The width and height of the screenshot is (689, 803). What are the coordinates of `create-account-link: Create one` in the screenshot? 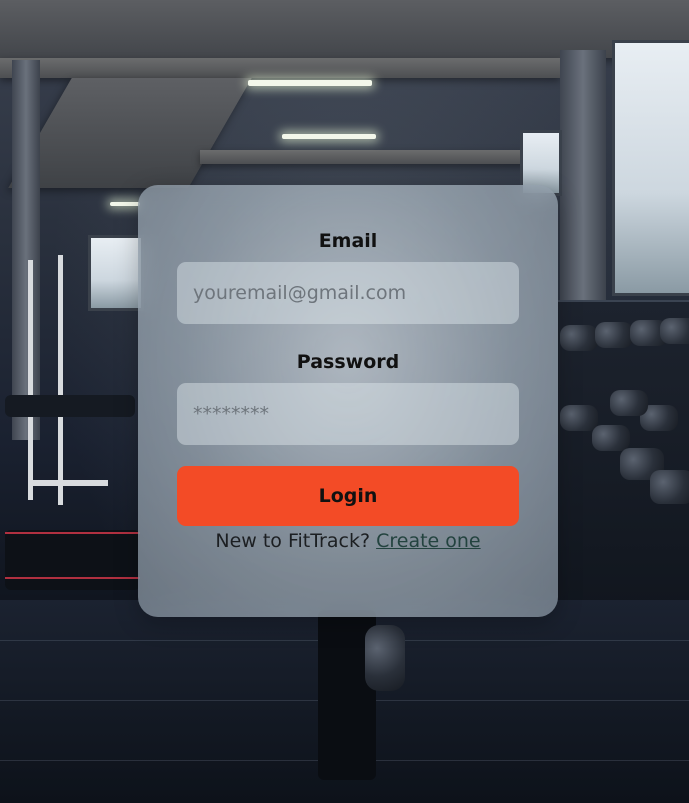 It's located at (428, 541).